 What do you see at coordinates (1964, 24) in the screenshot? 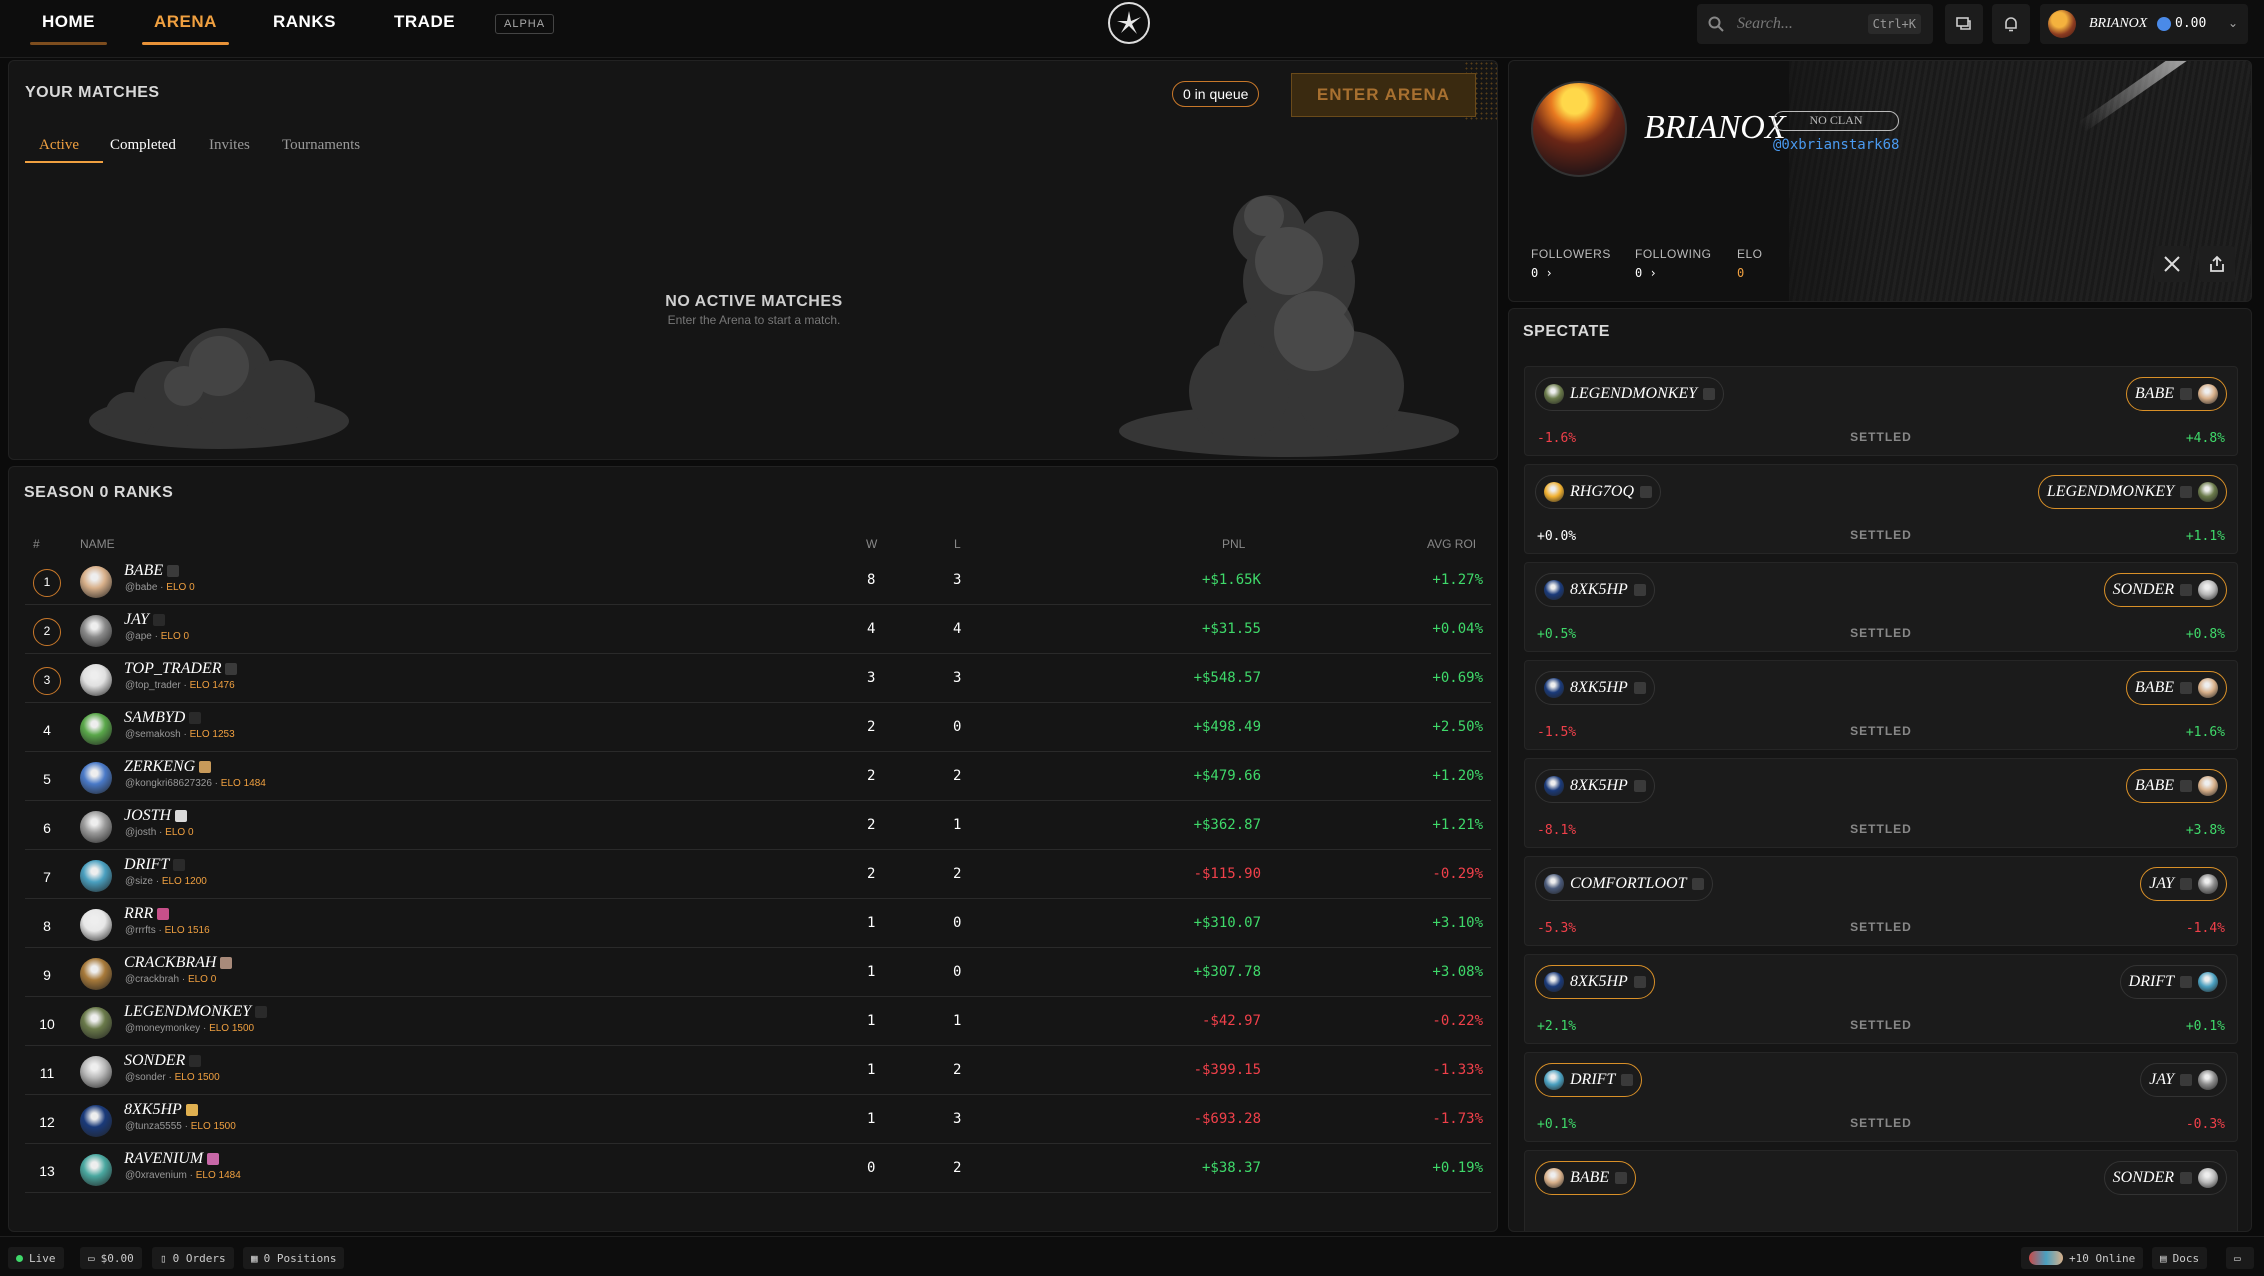
I see `messages-button` at bounding box center [1964, 24].